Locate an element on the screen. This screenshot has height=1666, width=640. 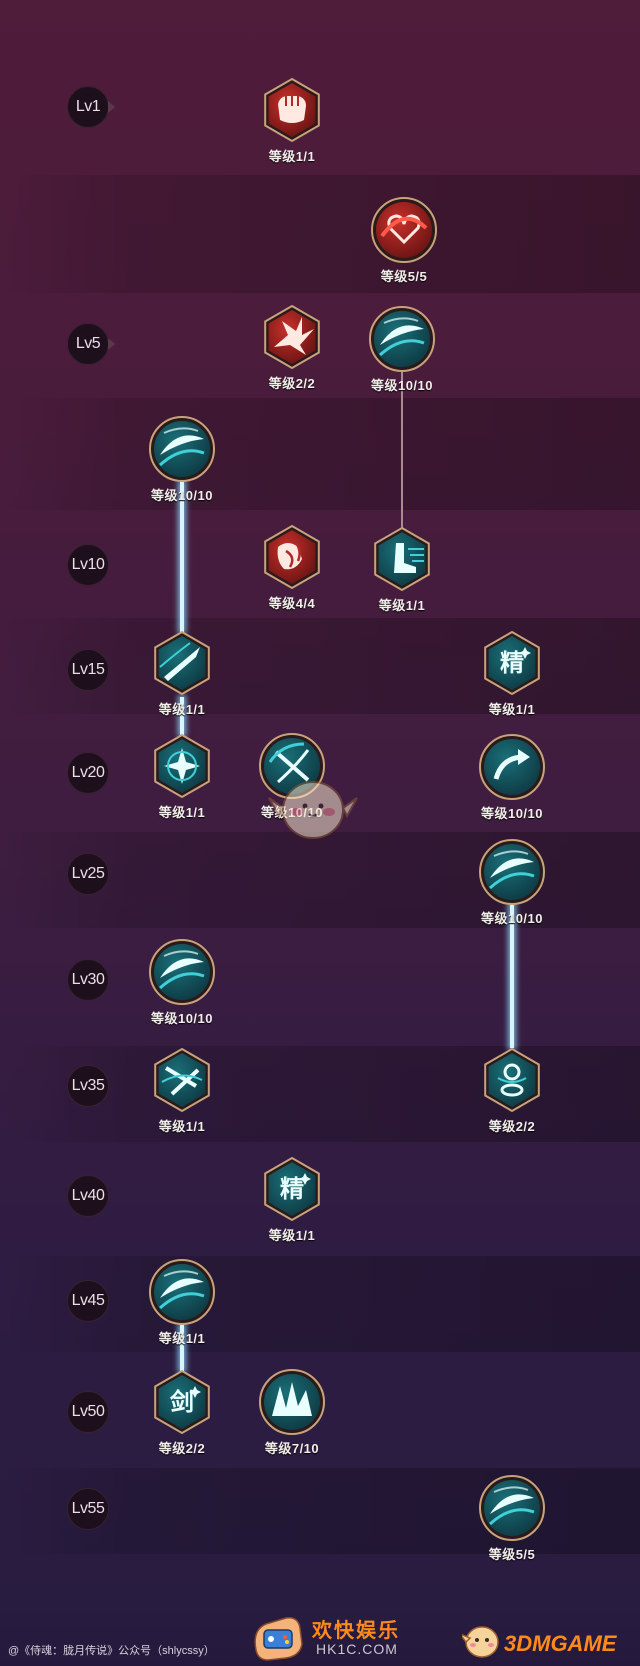
skill-node: 剑等级2/2 is located at coordinates (182, 1412).